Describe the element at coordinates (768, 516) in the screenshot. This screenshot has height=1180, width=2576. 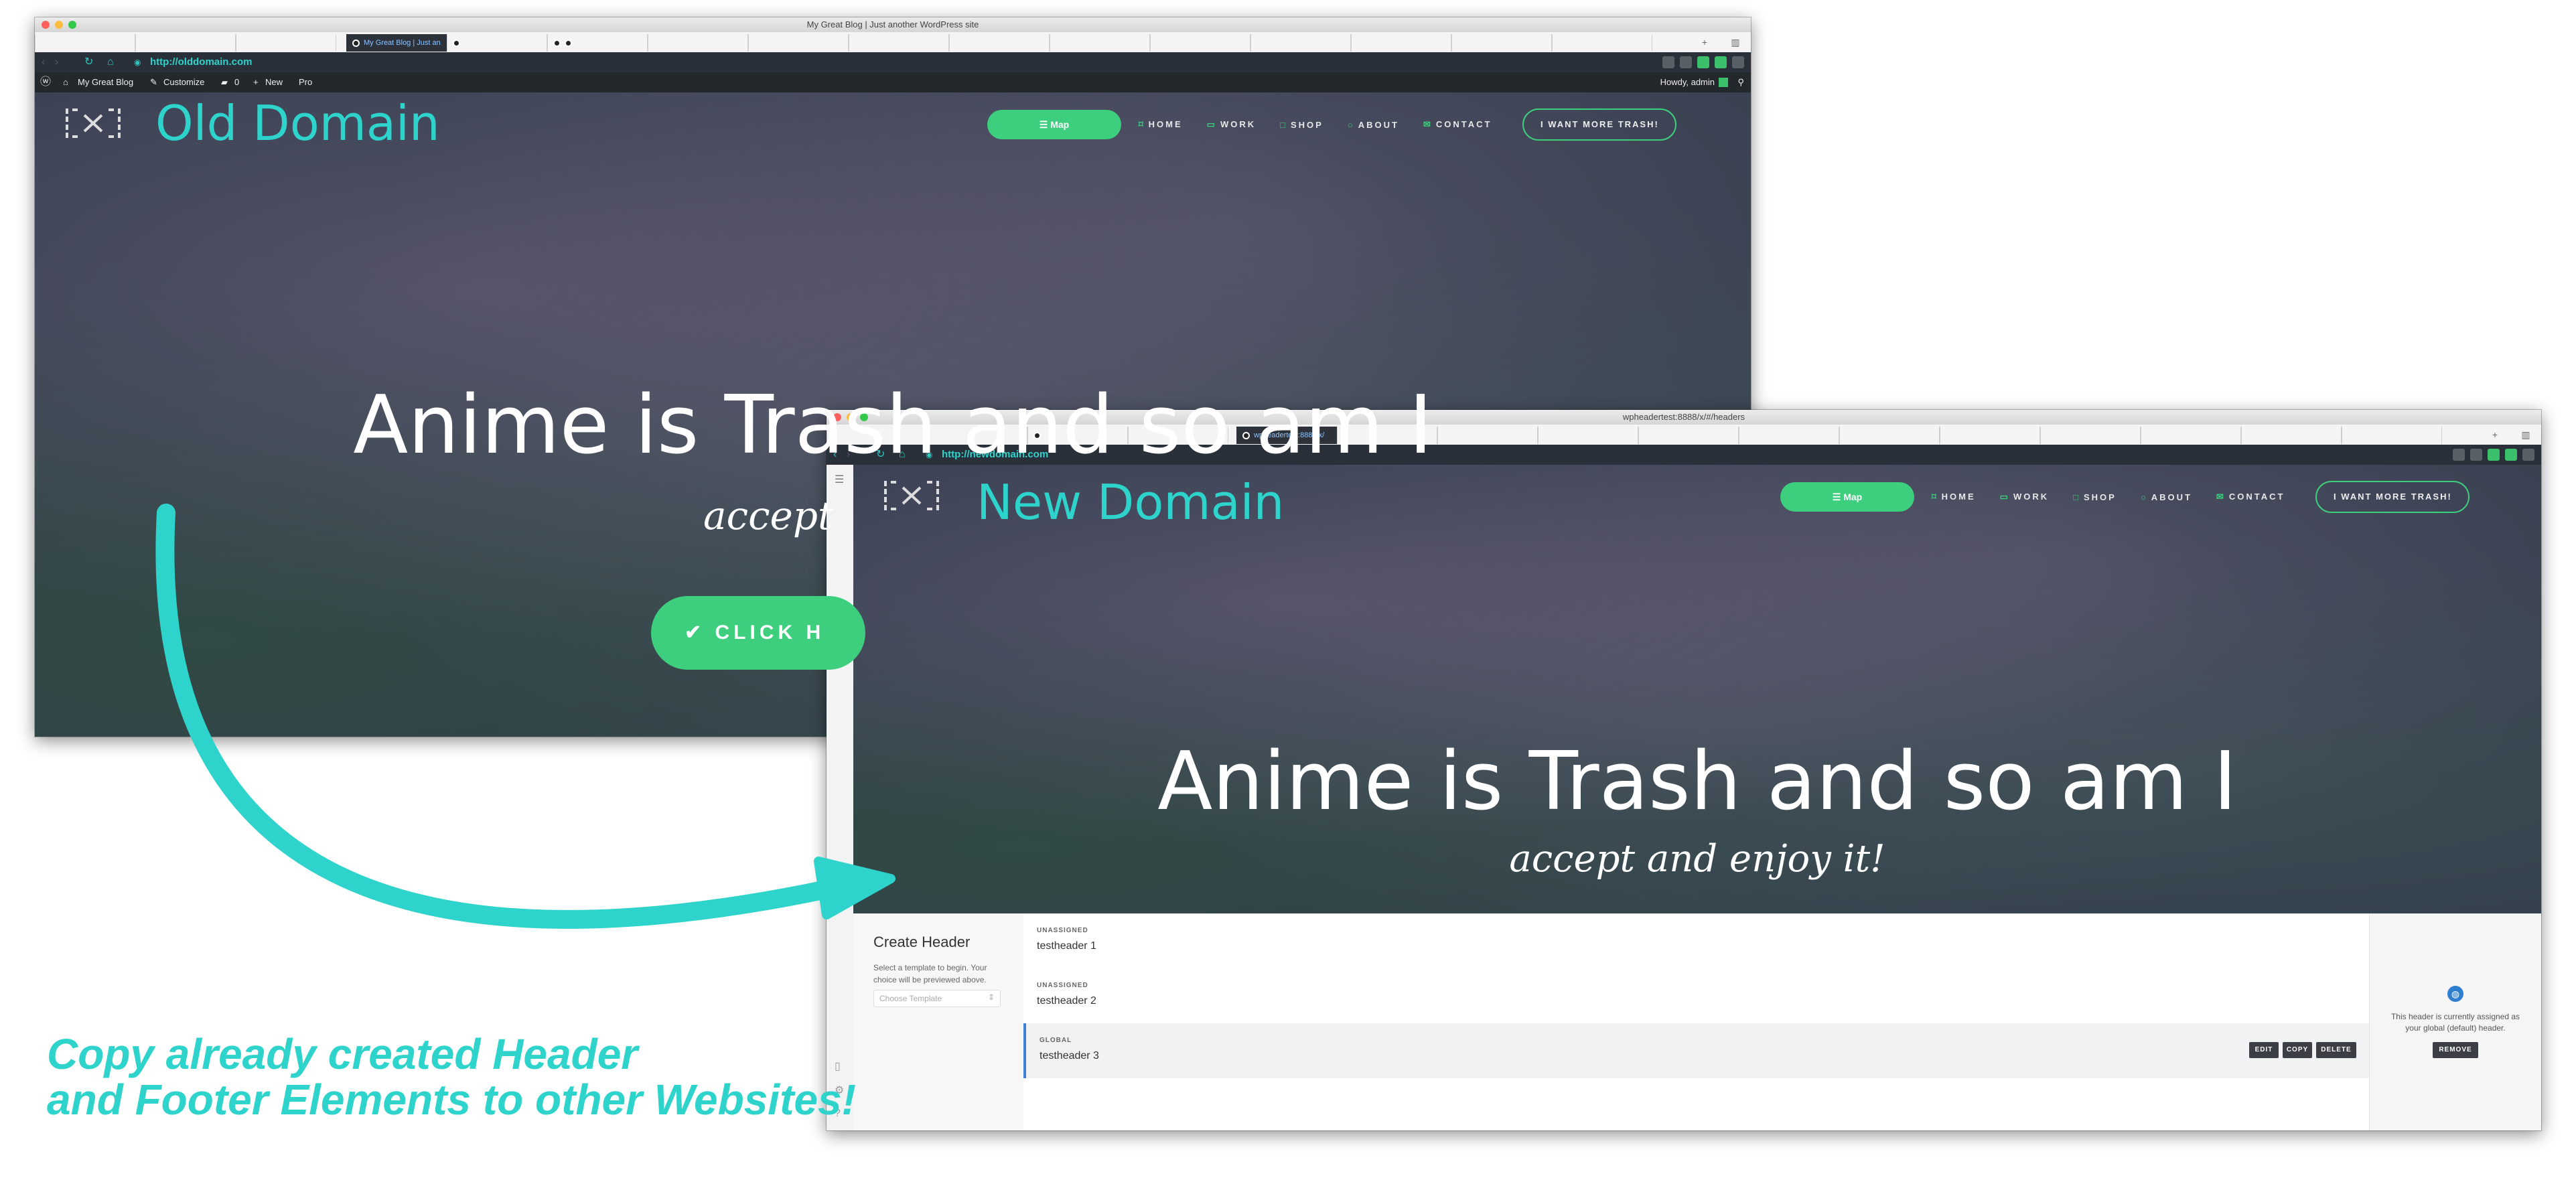
I see `hero-subtitle: accept` at that location.